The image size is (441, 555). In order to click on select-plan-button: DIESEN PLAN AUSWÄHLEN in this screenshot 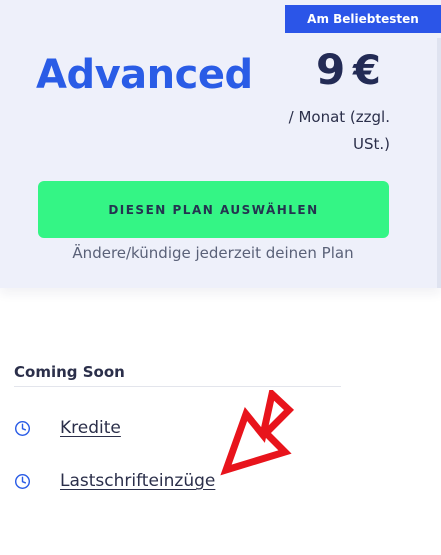, I will do `click(213, 209)`.